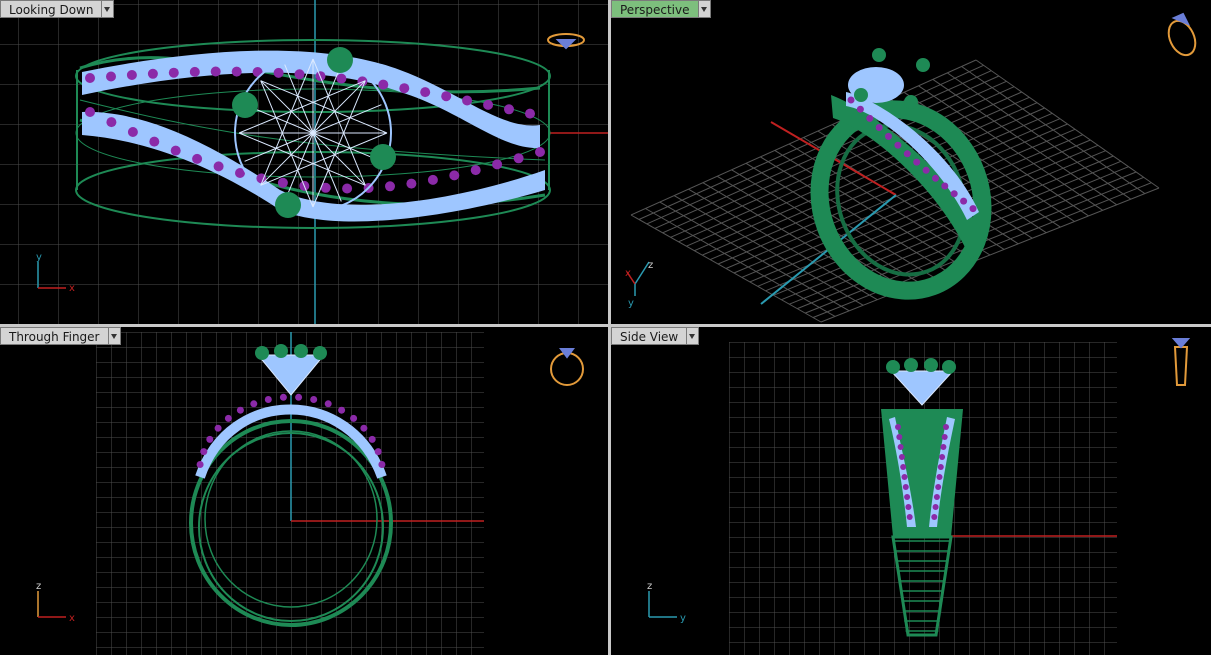 The width and height of the screenshot is (1211, 655). What do you see at coordinates (666, 602) in the screenshot?
I see `axis-triad: z y` at bounding box center [666, 602].